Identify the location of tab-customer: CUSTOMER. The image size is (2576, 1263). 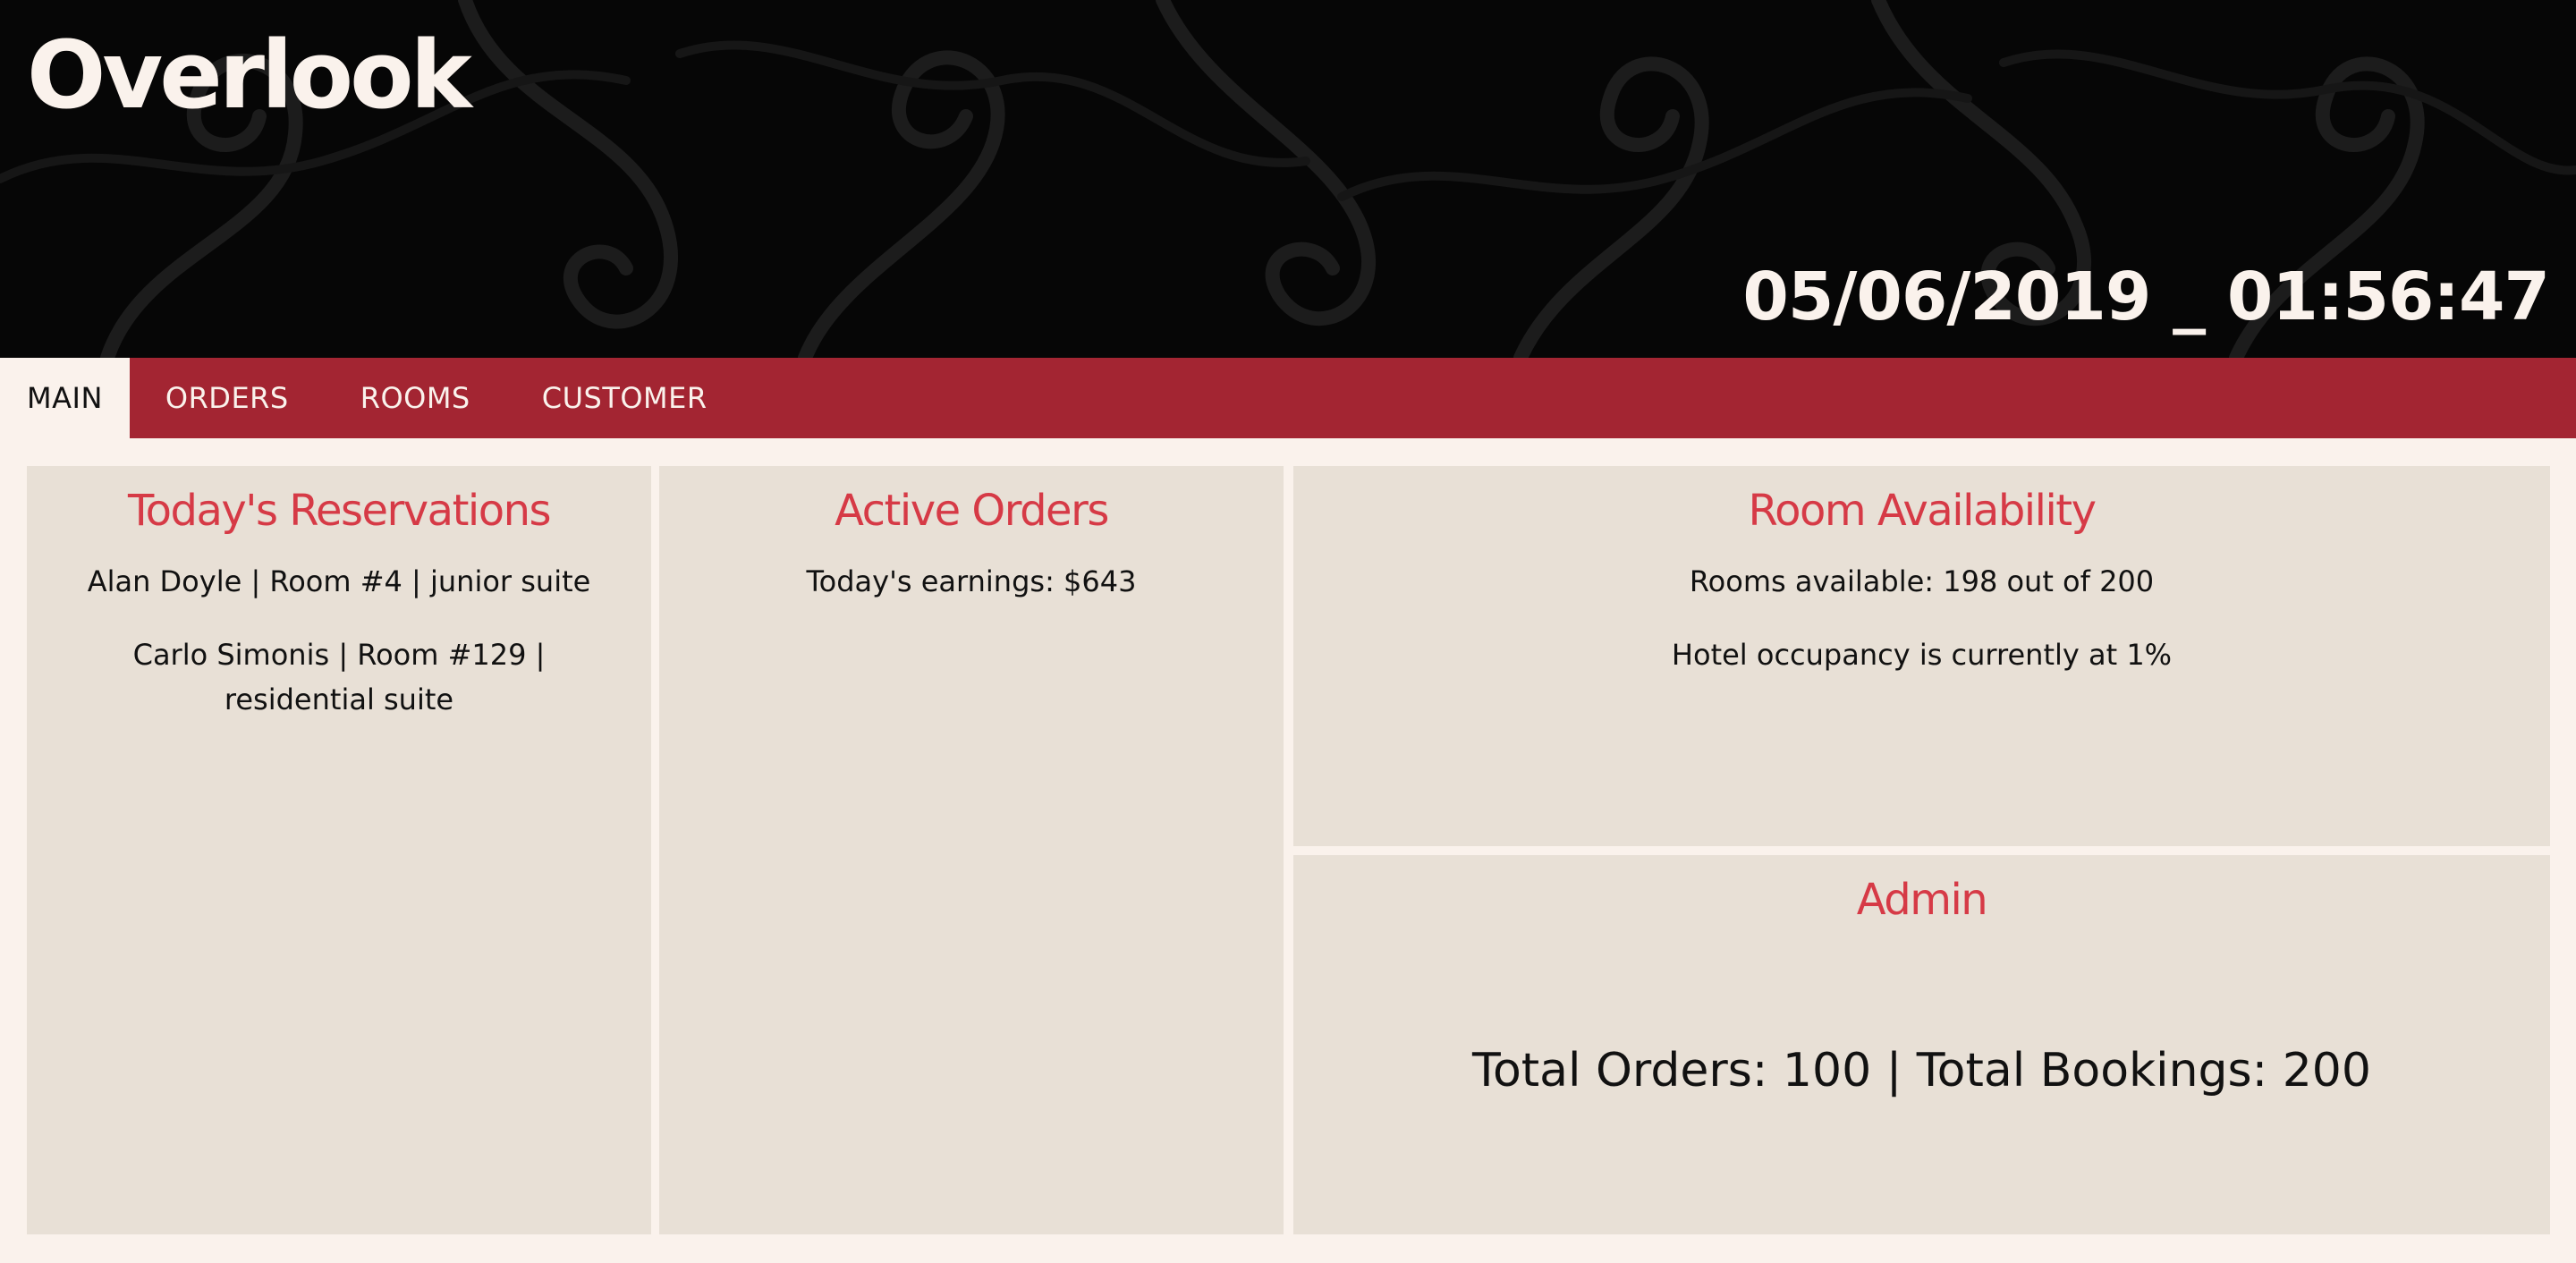
(624, 398).